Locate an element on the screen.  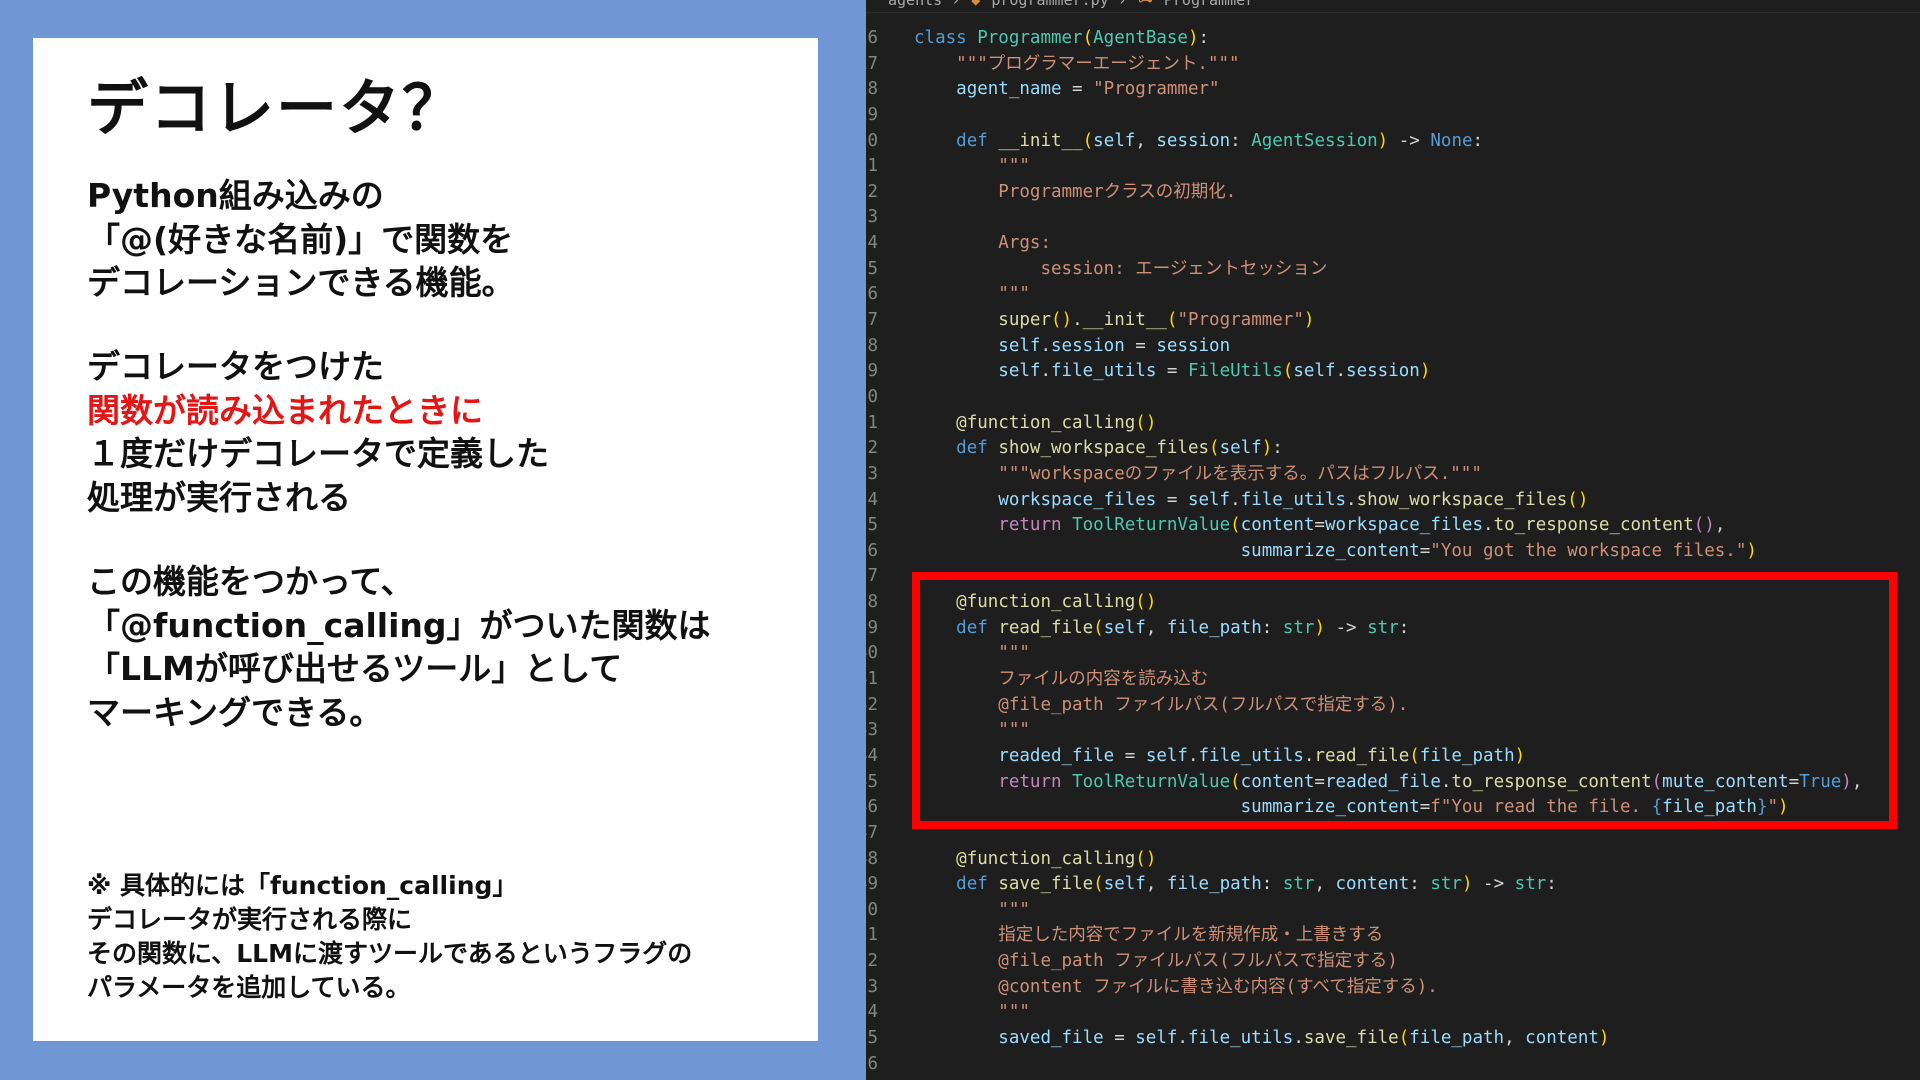
line-number: 30 is located at coordinates (872, 396).